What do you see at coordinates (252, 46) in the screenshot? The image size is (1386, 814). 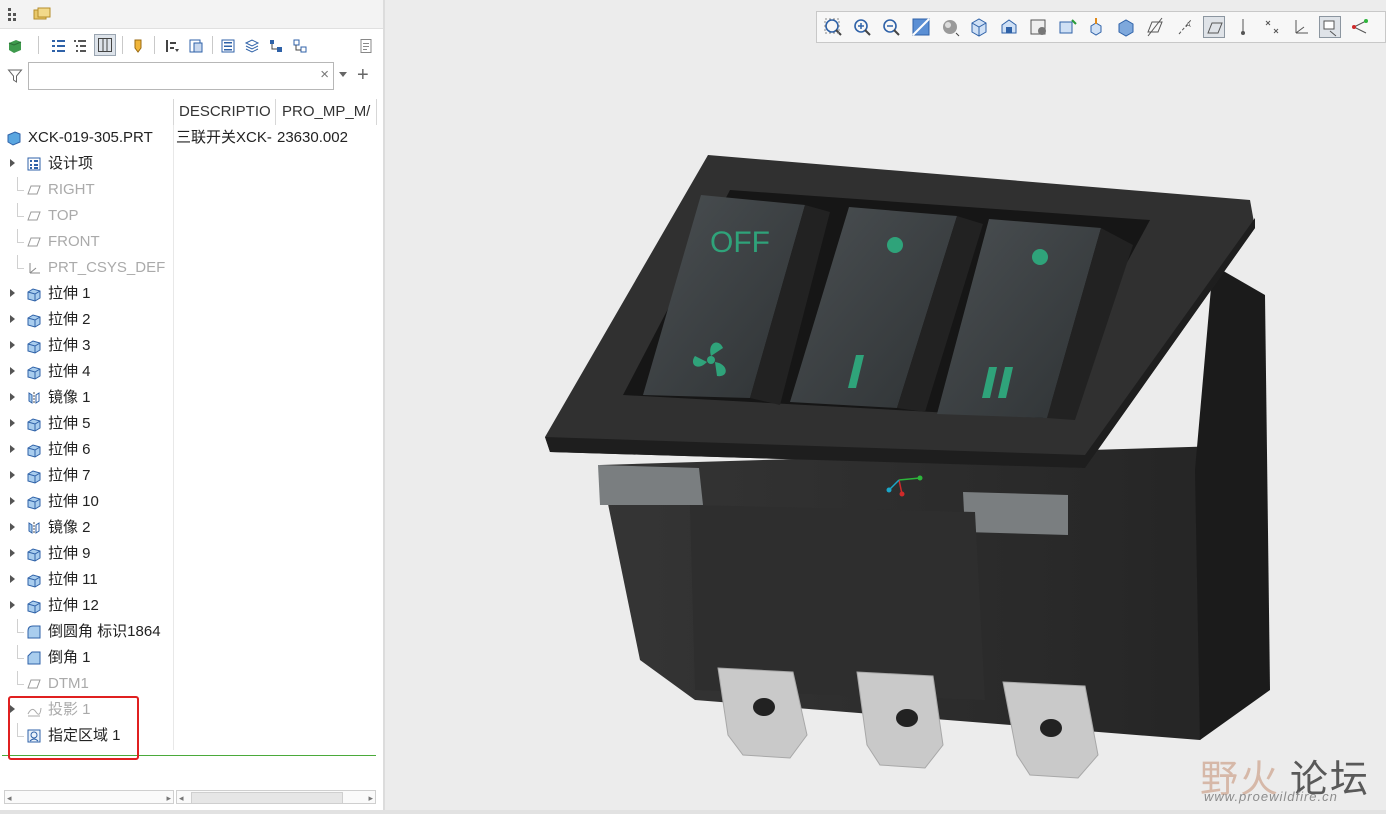 I see `layers-icon` at bounding box center [252, 46].